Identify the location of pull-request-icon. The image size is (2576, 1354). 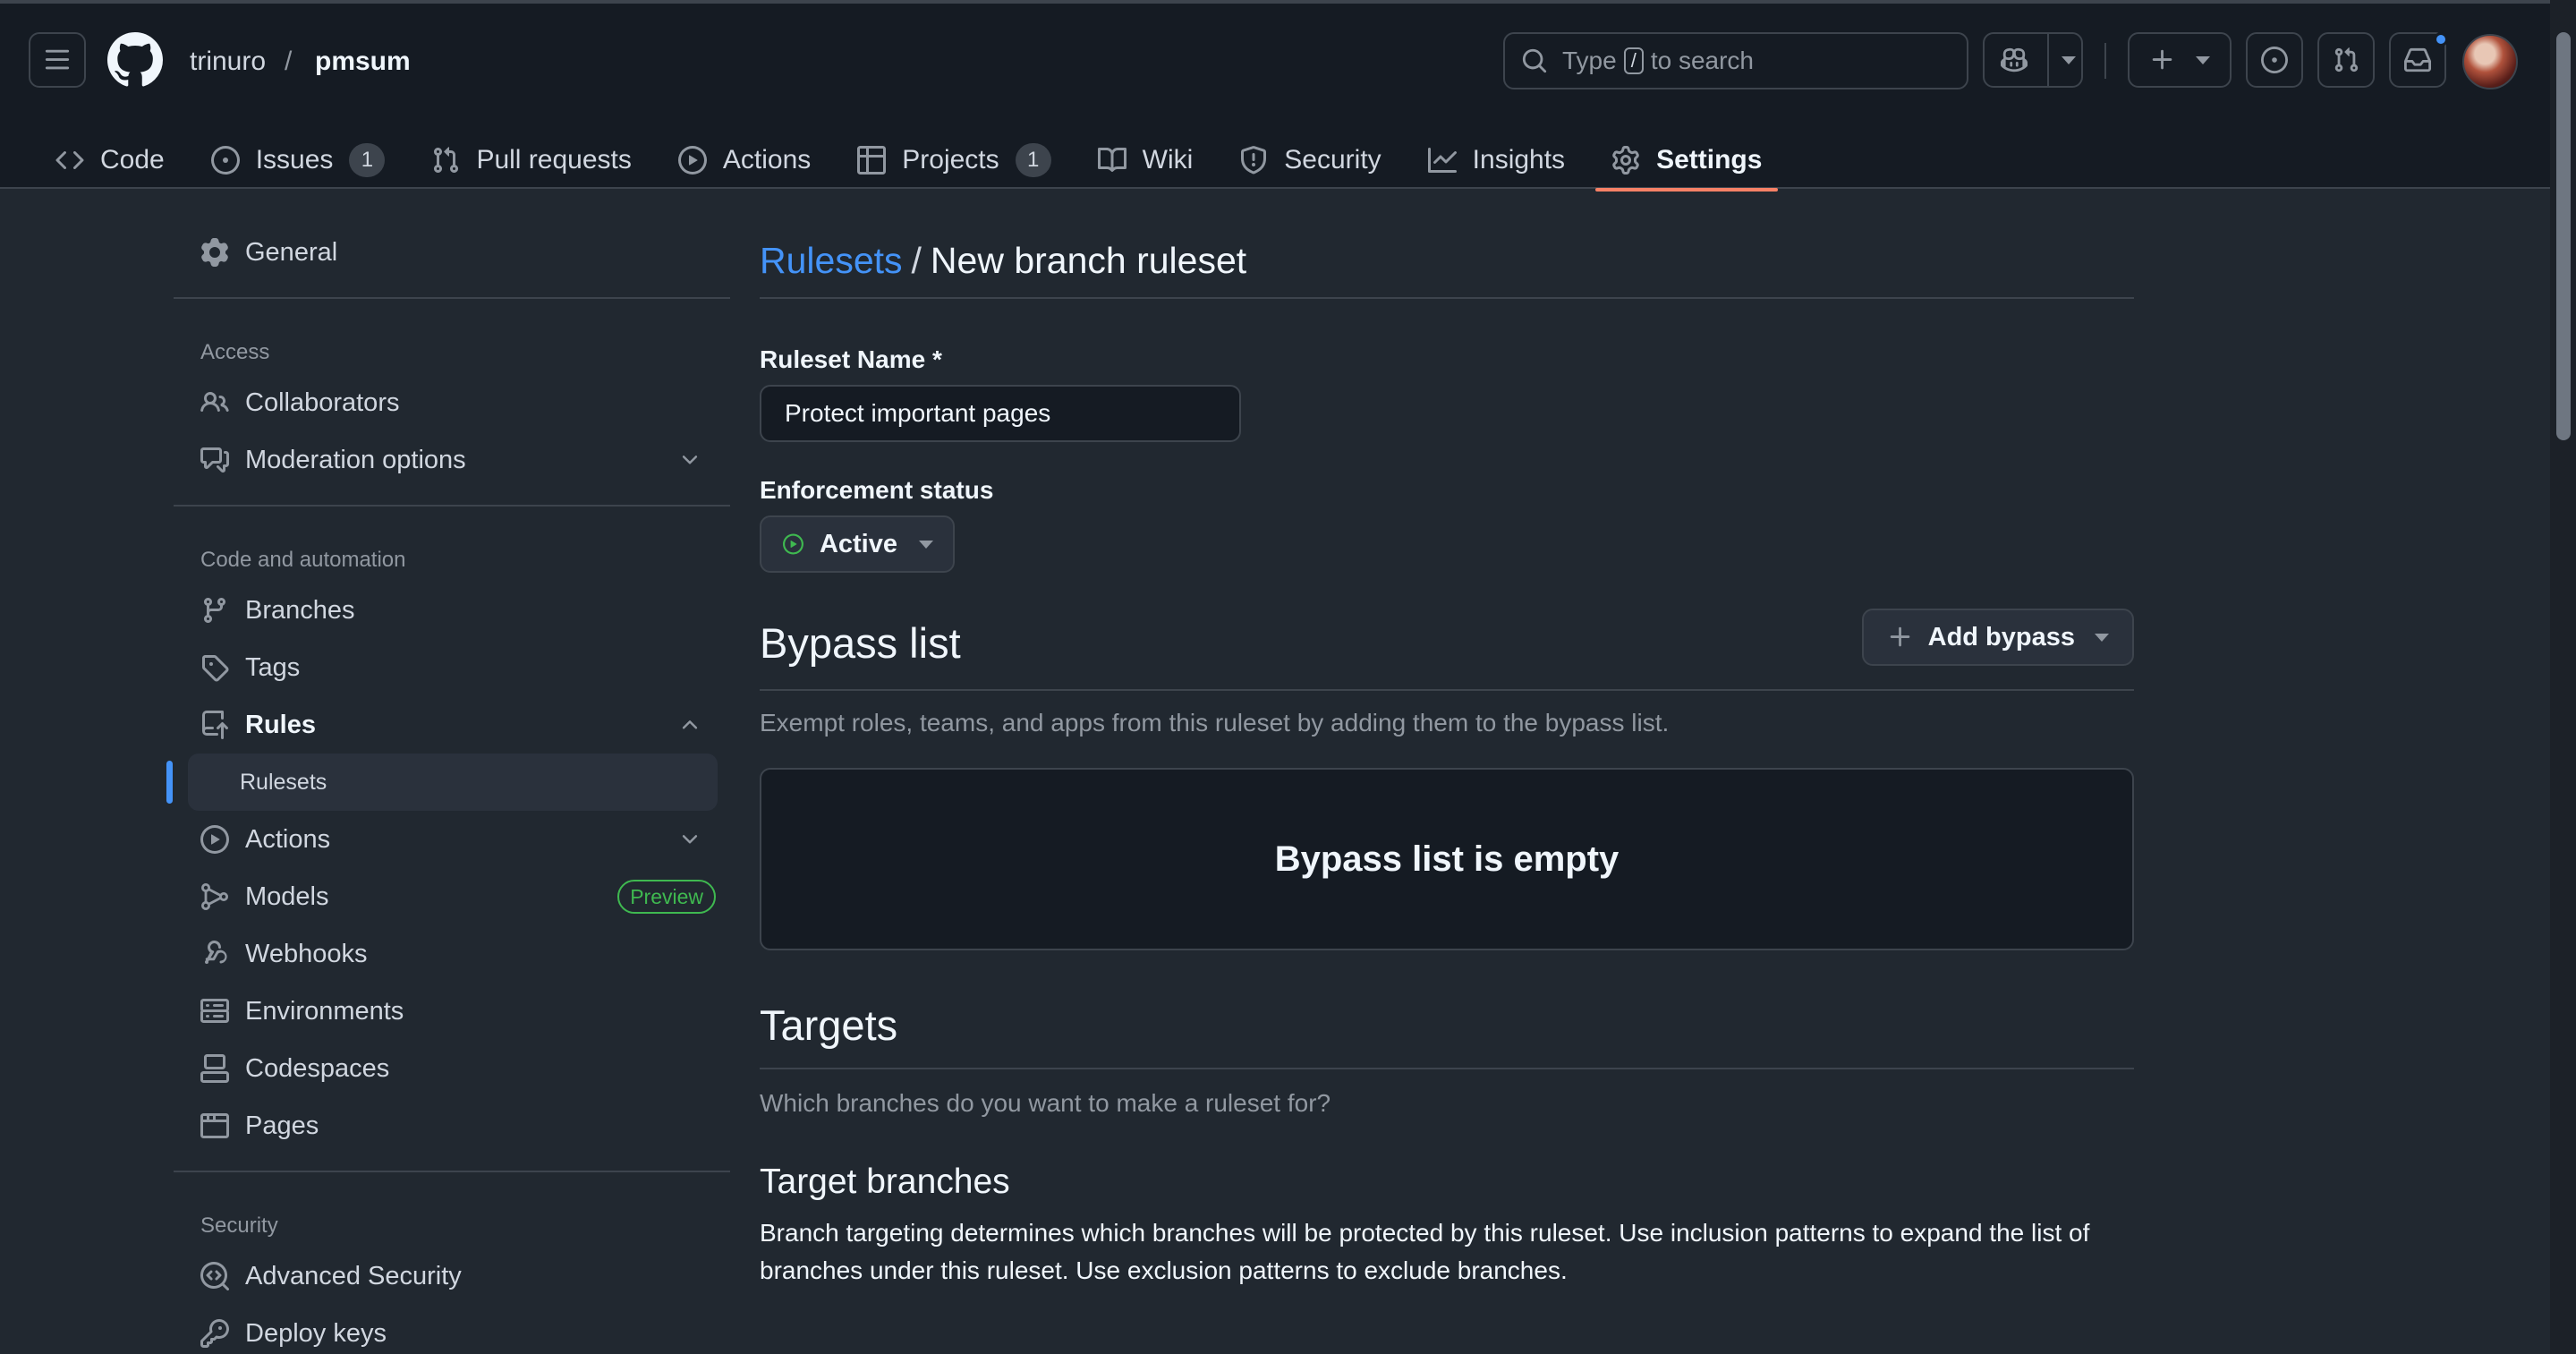
(446, 161).